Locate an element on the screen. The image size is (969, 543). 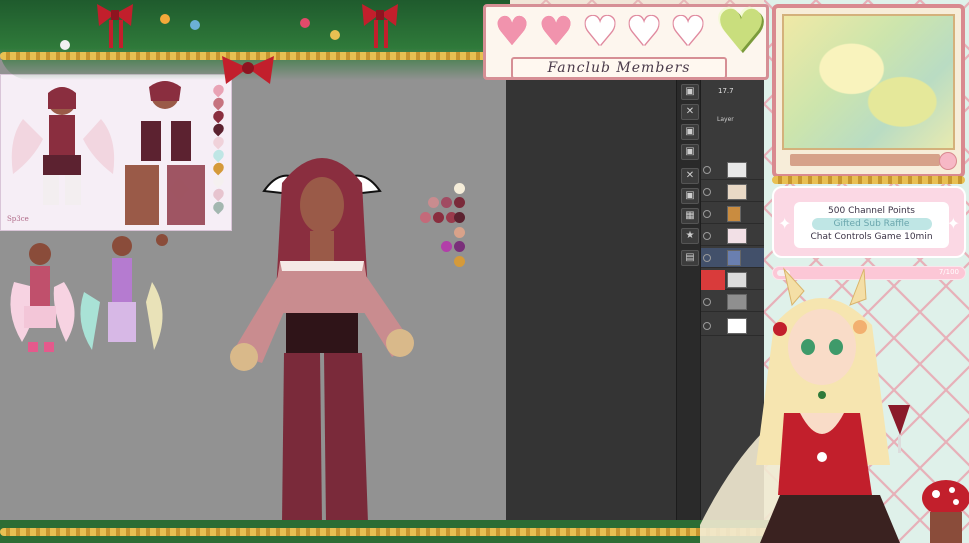
heart-icon: ♥ is located at coordinates (741, 32).